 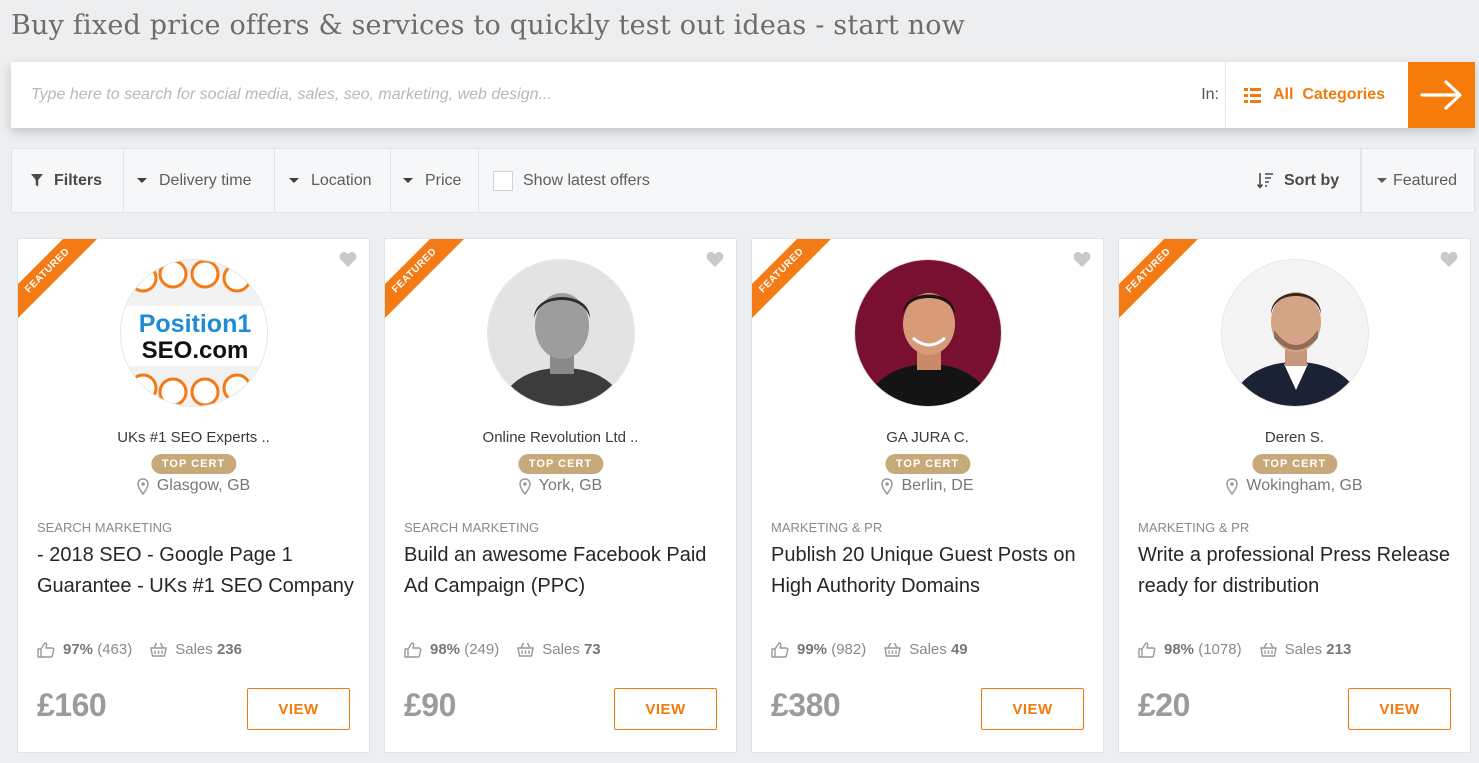 I want to click on search-input, so click(x=606, y=95).